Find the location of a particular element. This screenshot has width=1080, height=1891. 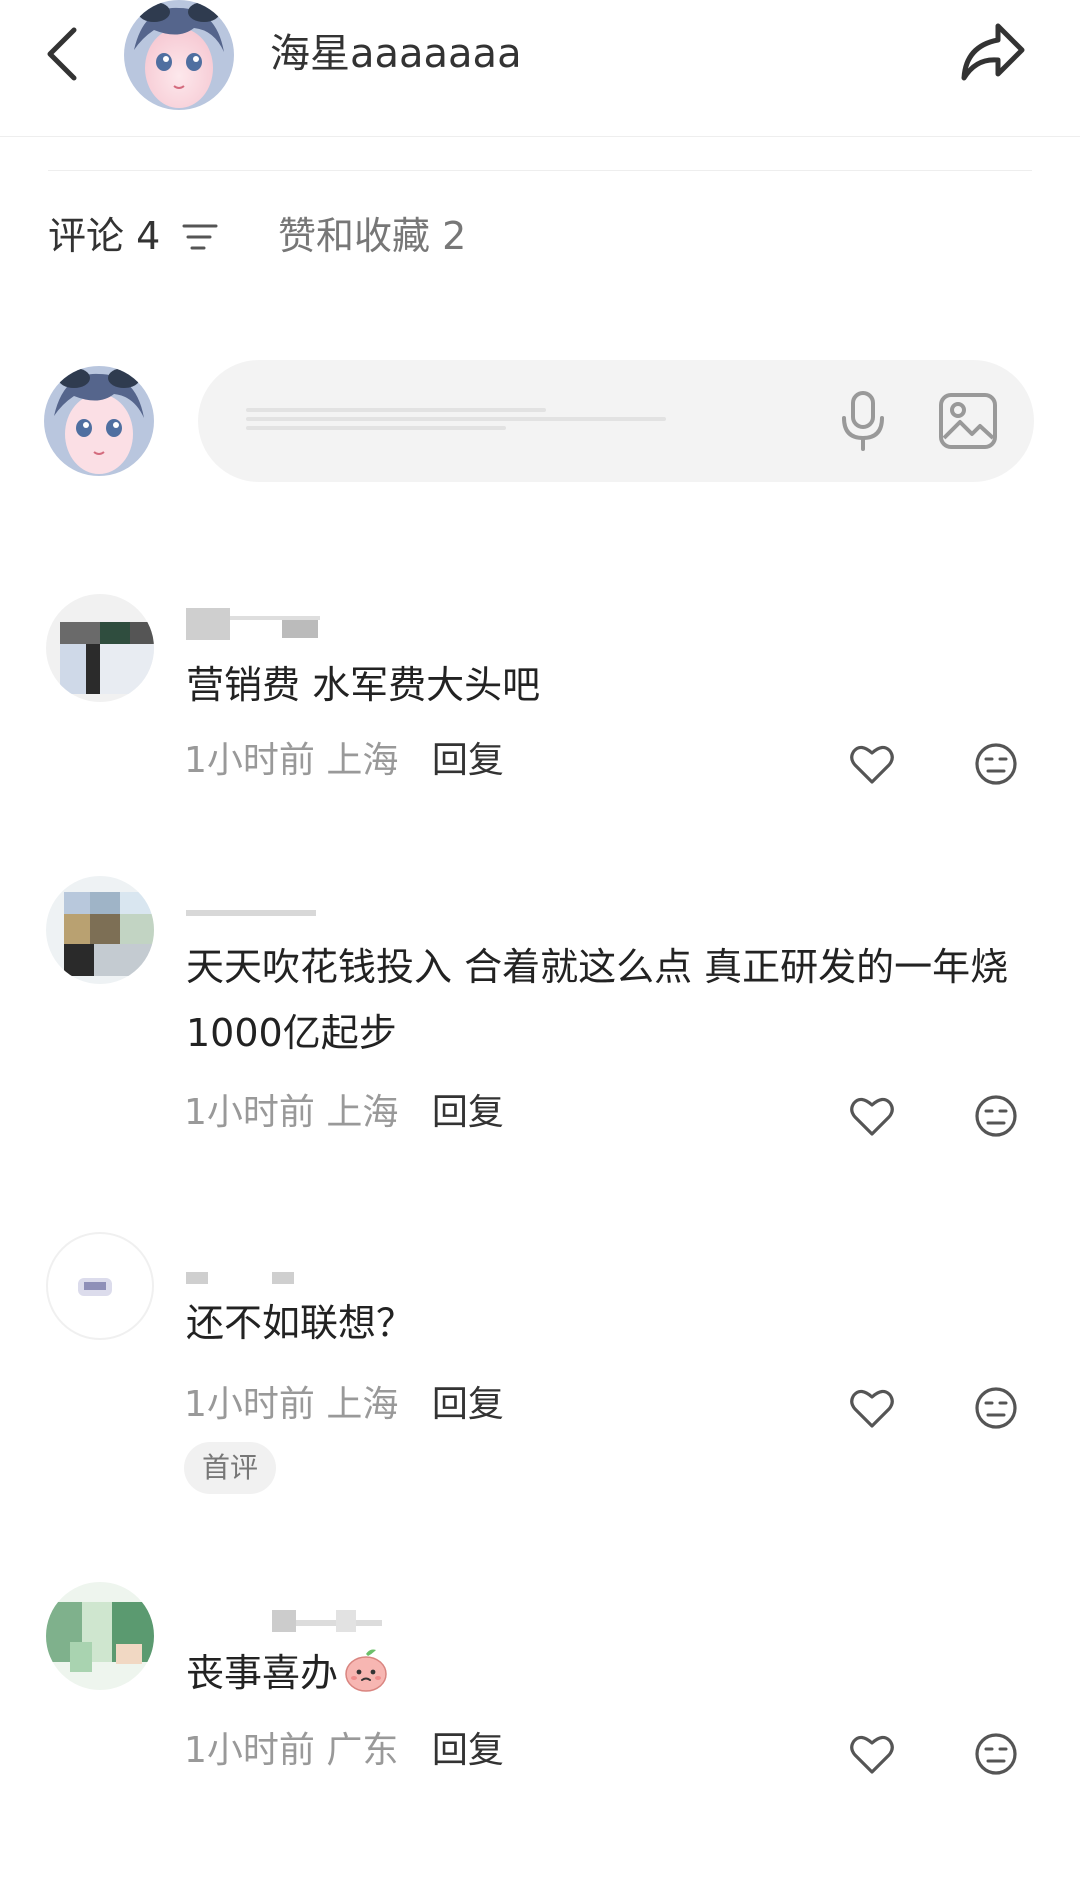

sort-lines-icon is located at coordinates (200, 237).